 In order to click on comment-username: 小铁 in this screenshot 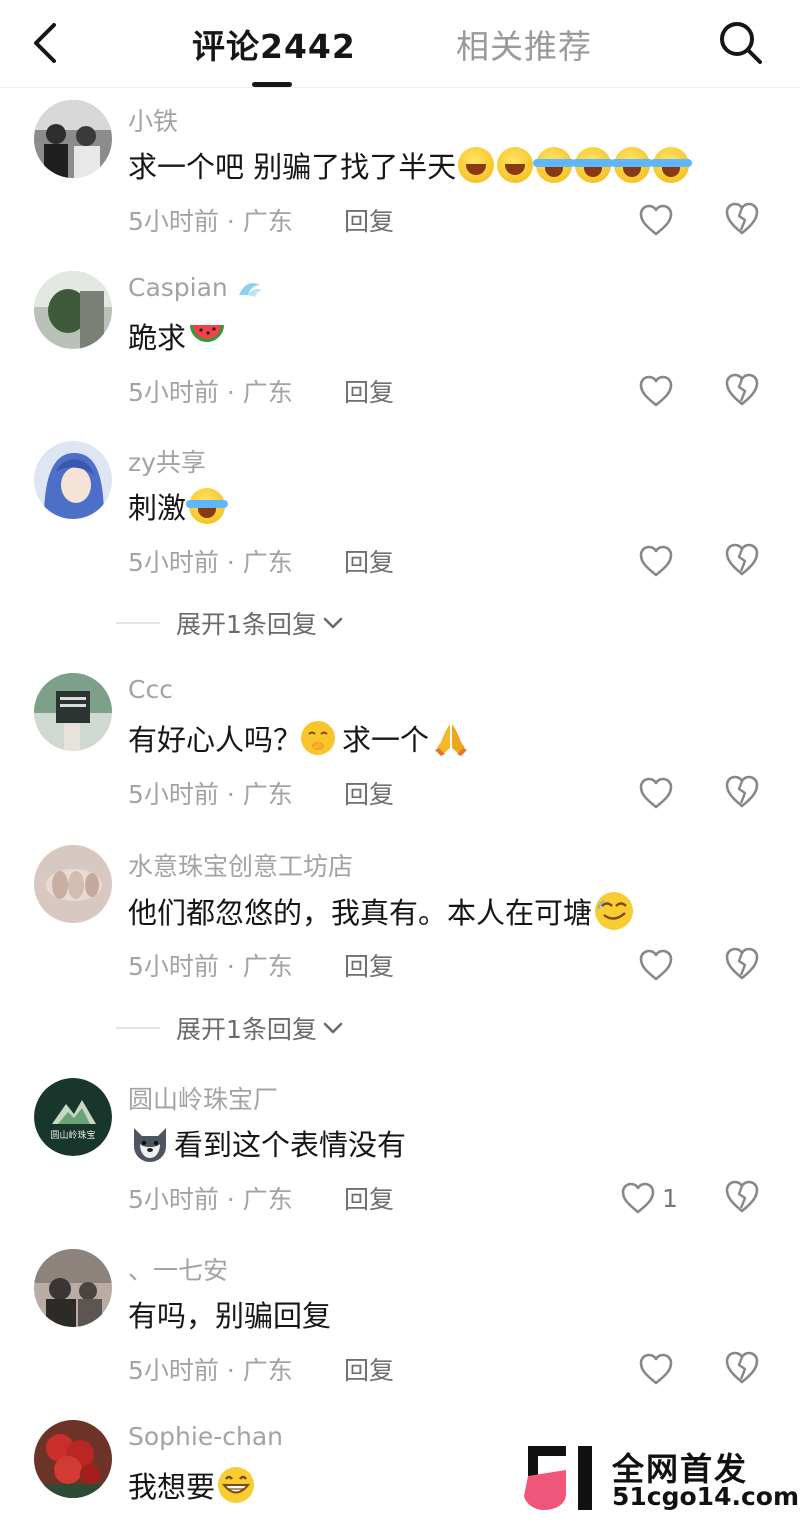, I will do `click(153, 120)`.